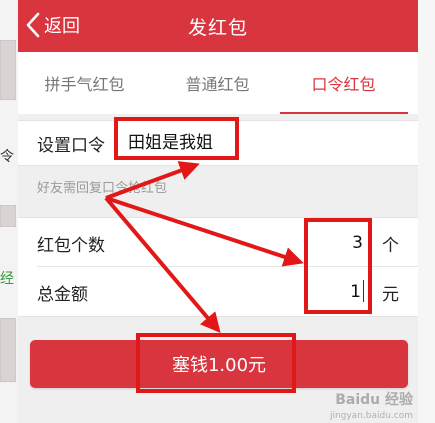  What do you see at coordinates (426, 211) in the screenshot?
I see `background-page-right` at bounding box center [426, 211].